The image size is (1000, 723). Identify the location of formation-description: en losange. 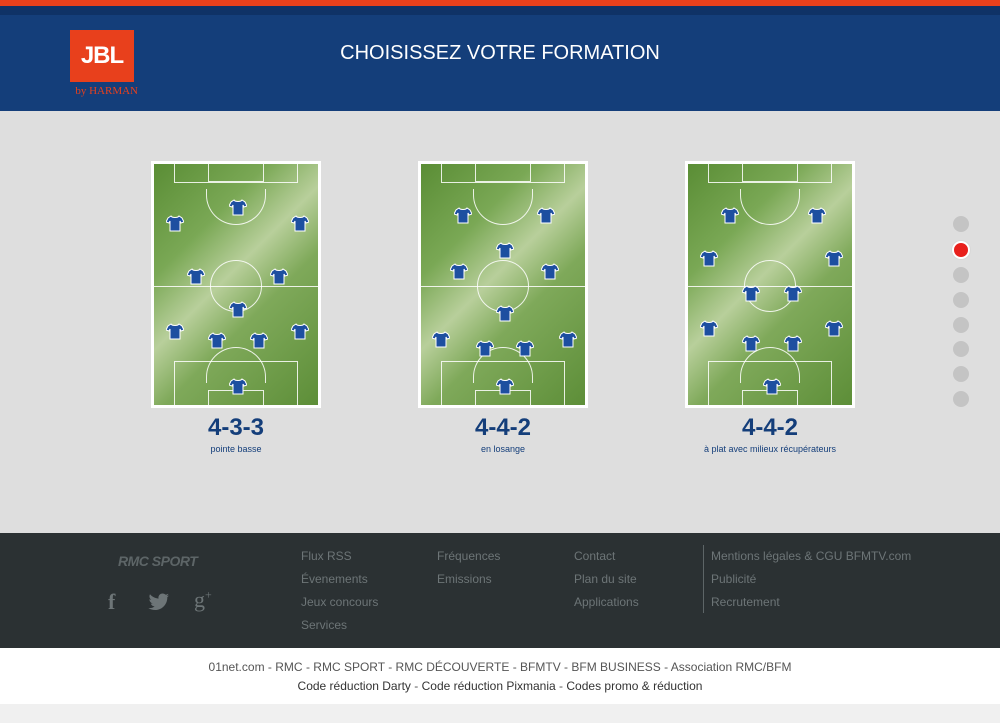
(503, 449).